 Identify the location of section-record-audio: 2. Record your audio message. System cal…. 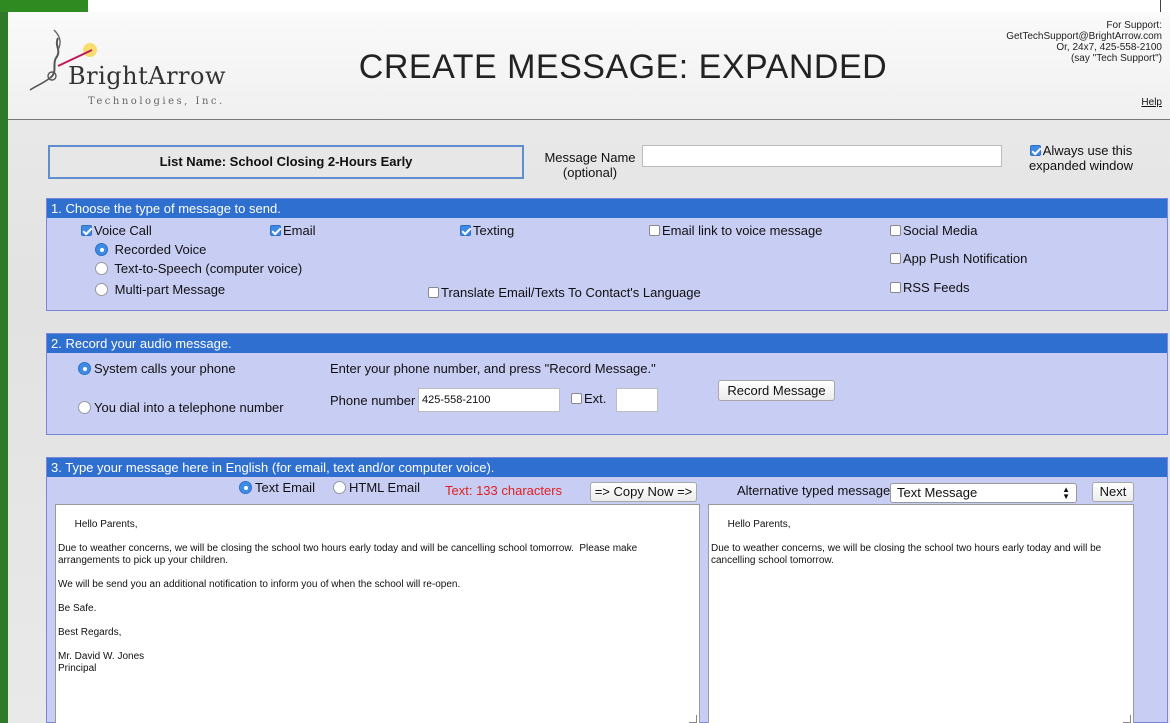
(607, 384).